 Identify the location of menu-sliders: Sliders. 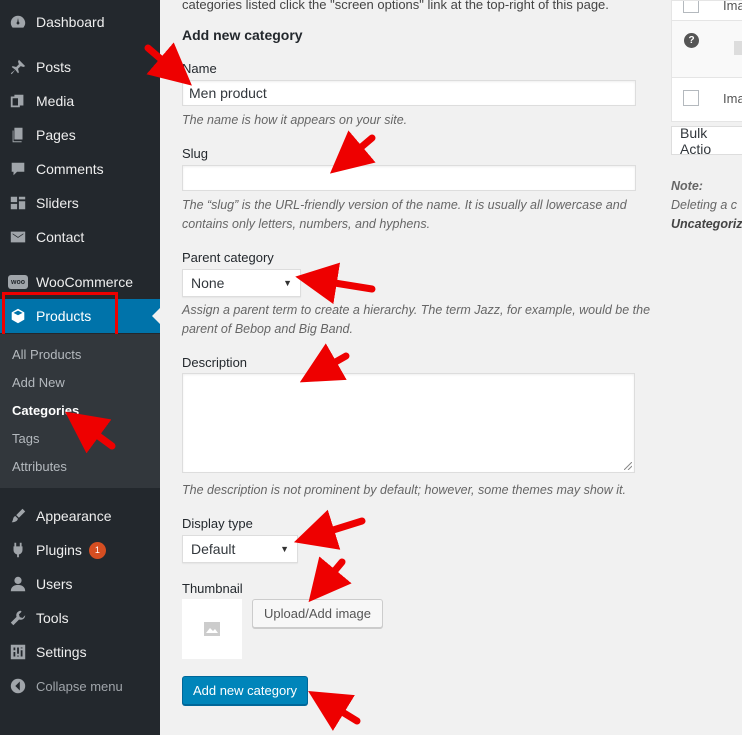
(80, 203).